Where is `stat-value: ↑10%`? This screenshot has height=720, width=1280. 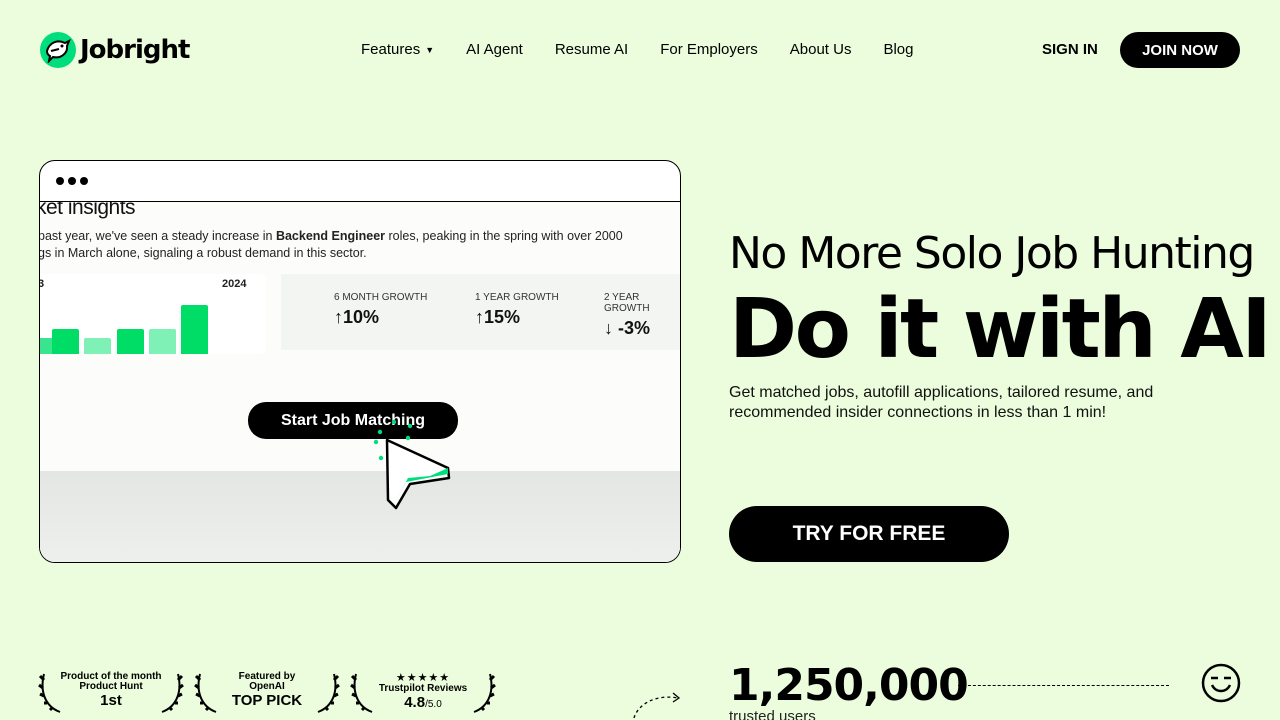
stat-value: ↑10% is located at coordinates (380, 317).